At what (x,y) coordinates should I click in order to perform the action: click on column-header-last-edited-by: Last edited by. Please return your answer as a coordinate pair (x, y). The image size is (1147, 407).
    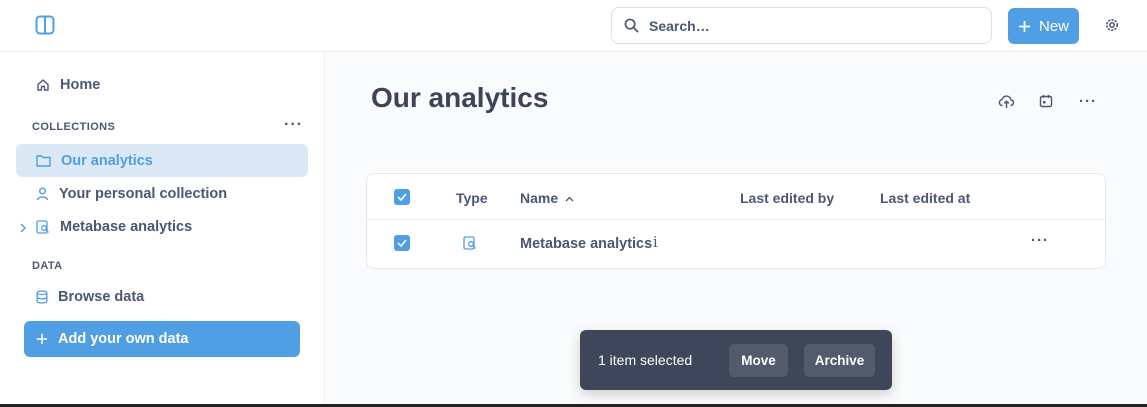
    Looking at the image, I should click on (787, 198).